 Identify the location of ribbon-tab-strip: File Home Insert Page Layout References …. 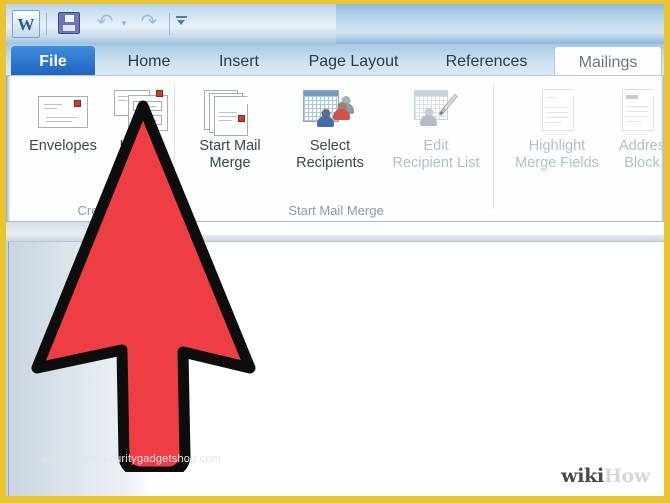
(335, 60).